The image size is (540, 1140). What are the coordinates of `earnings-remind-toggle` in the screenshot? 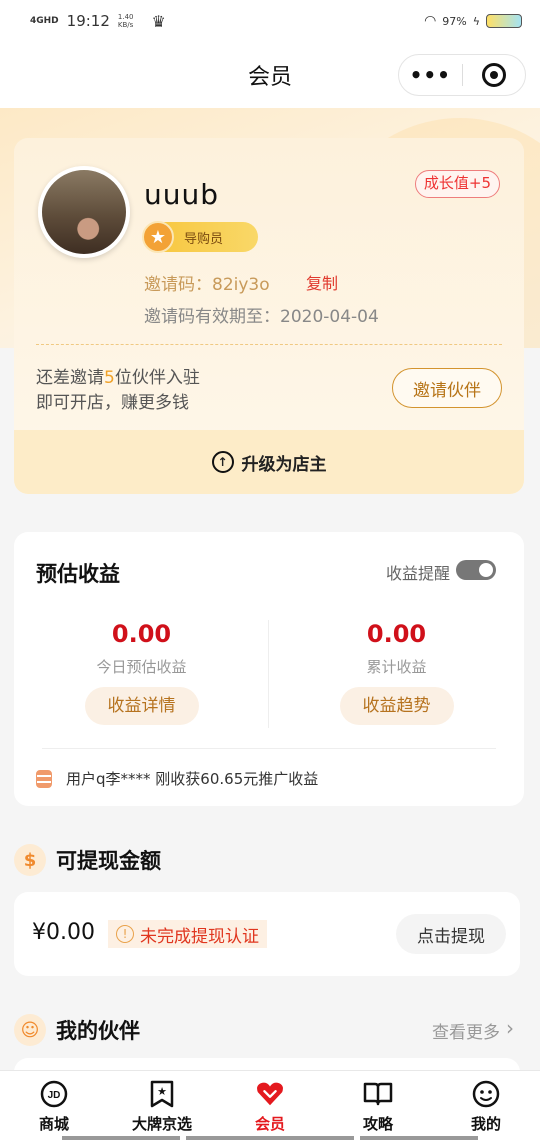 It's located at (476, 570).